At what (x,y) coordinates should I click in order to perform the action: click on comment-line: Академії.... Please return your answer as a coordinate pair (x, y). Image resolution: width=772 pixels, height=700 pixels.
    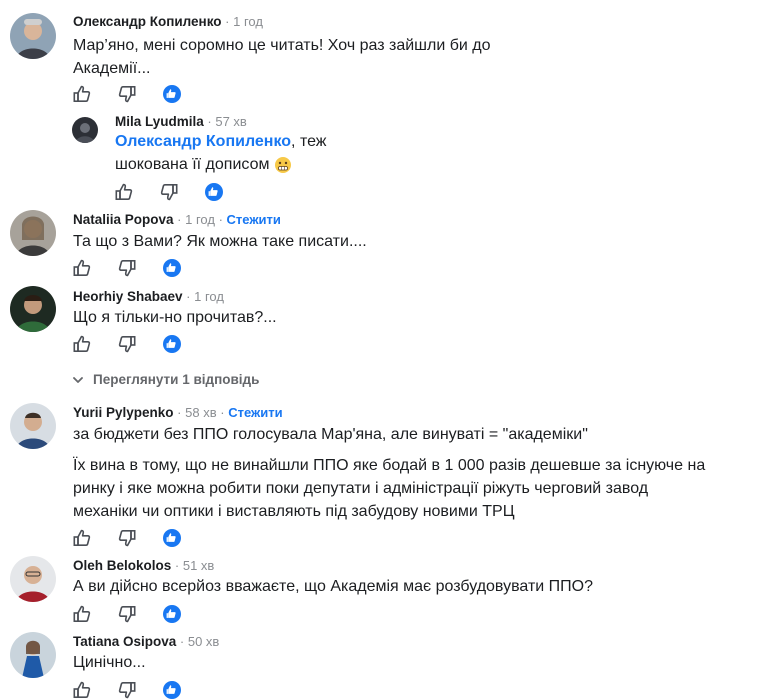
    Looking at the image, I should click on (112, 68).